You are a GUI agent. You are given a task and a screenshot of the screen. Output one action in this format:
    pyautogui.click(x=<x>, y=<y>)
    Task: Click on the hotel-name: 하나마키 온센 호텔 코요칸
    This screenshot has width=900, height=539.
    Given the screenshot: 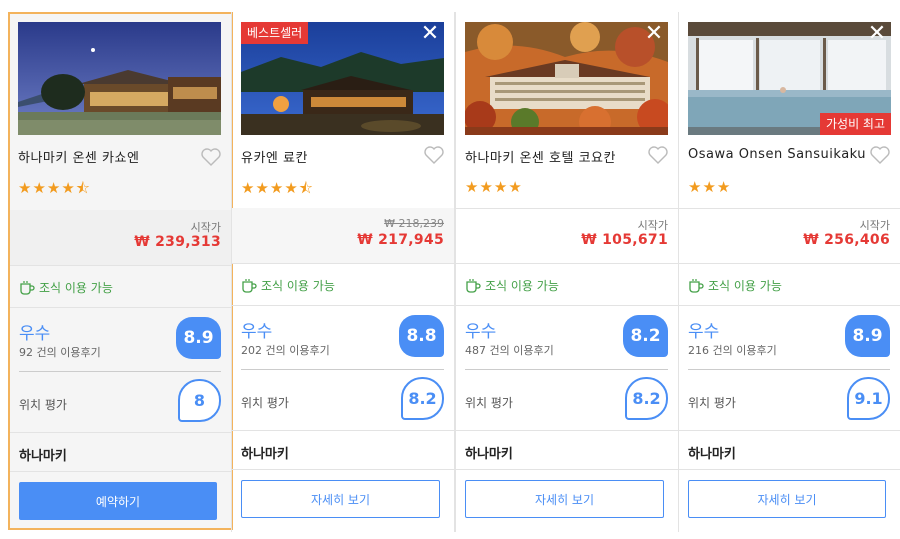 What is the action you would take?
    pyautogui.click(x=540, y=156)
    